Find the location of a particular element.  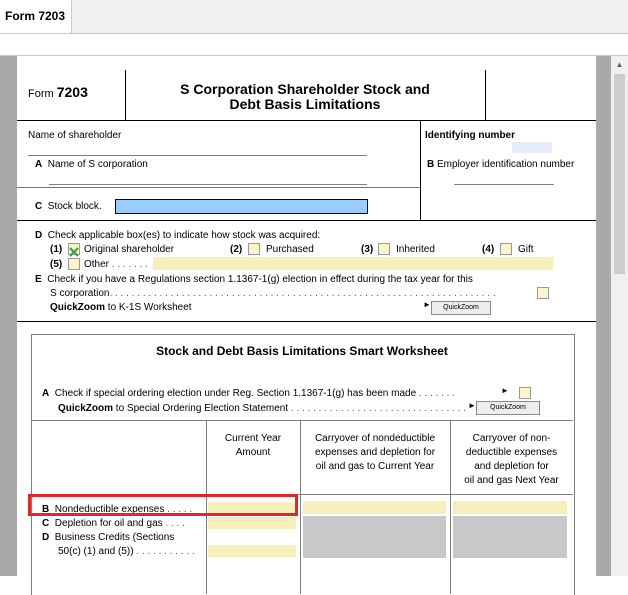

d3-number: (3) is located at coordinates (367, 249).